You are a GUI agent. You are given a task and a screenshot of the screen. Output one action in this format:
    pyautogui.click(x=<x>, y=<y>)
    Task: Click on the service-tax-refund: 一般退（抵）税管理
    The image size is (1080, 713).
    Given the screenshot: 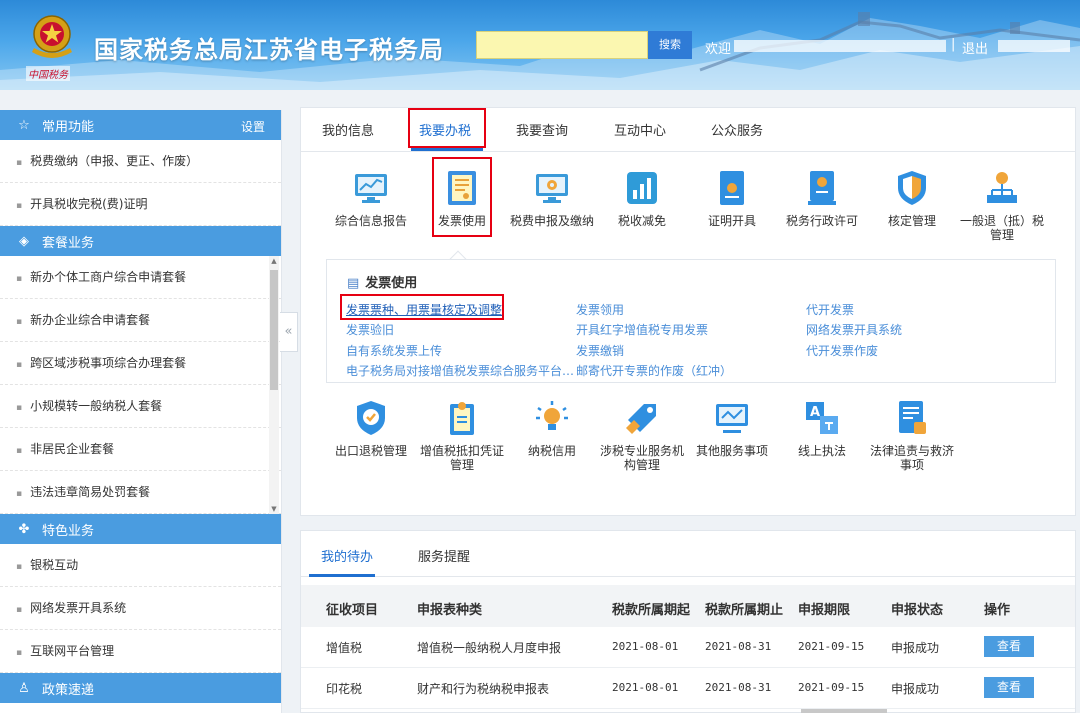 What is the action you would take?
    pyautogui.click(x=1002, y=205)
    